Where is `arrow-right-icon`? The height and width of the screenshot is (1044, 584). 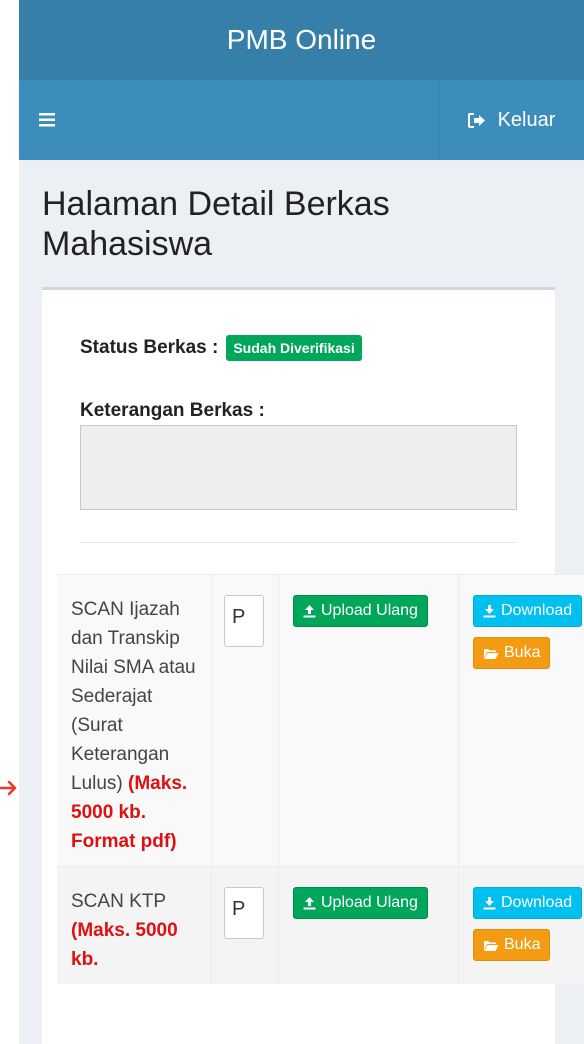
arrow-right-icon is located at coordinates (8, 788).